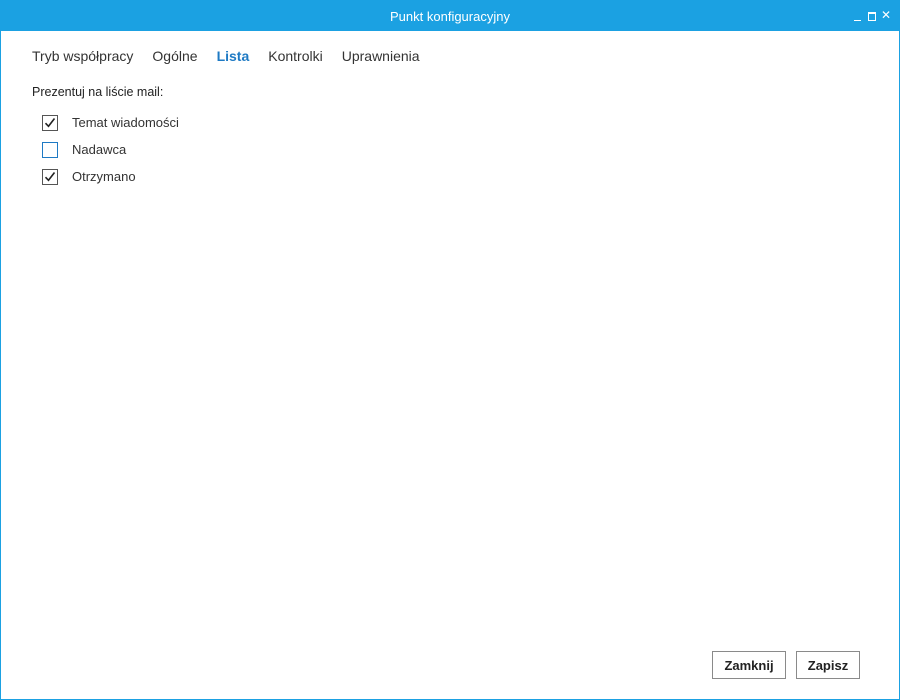 The image size is (900, 700). I want to click on mail-columns-checklist: Temat wiadomości Nadawca Otrzymano, so click(110, 149).